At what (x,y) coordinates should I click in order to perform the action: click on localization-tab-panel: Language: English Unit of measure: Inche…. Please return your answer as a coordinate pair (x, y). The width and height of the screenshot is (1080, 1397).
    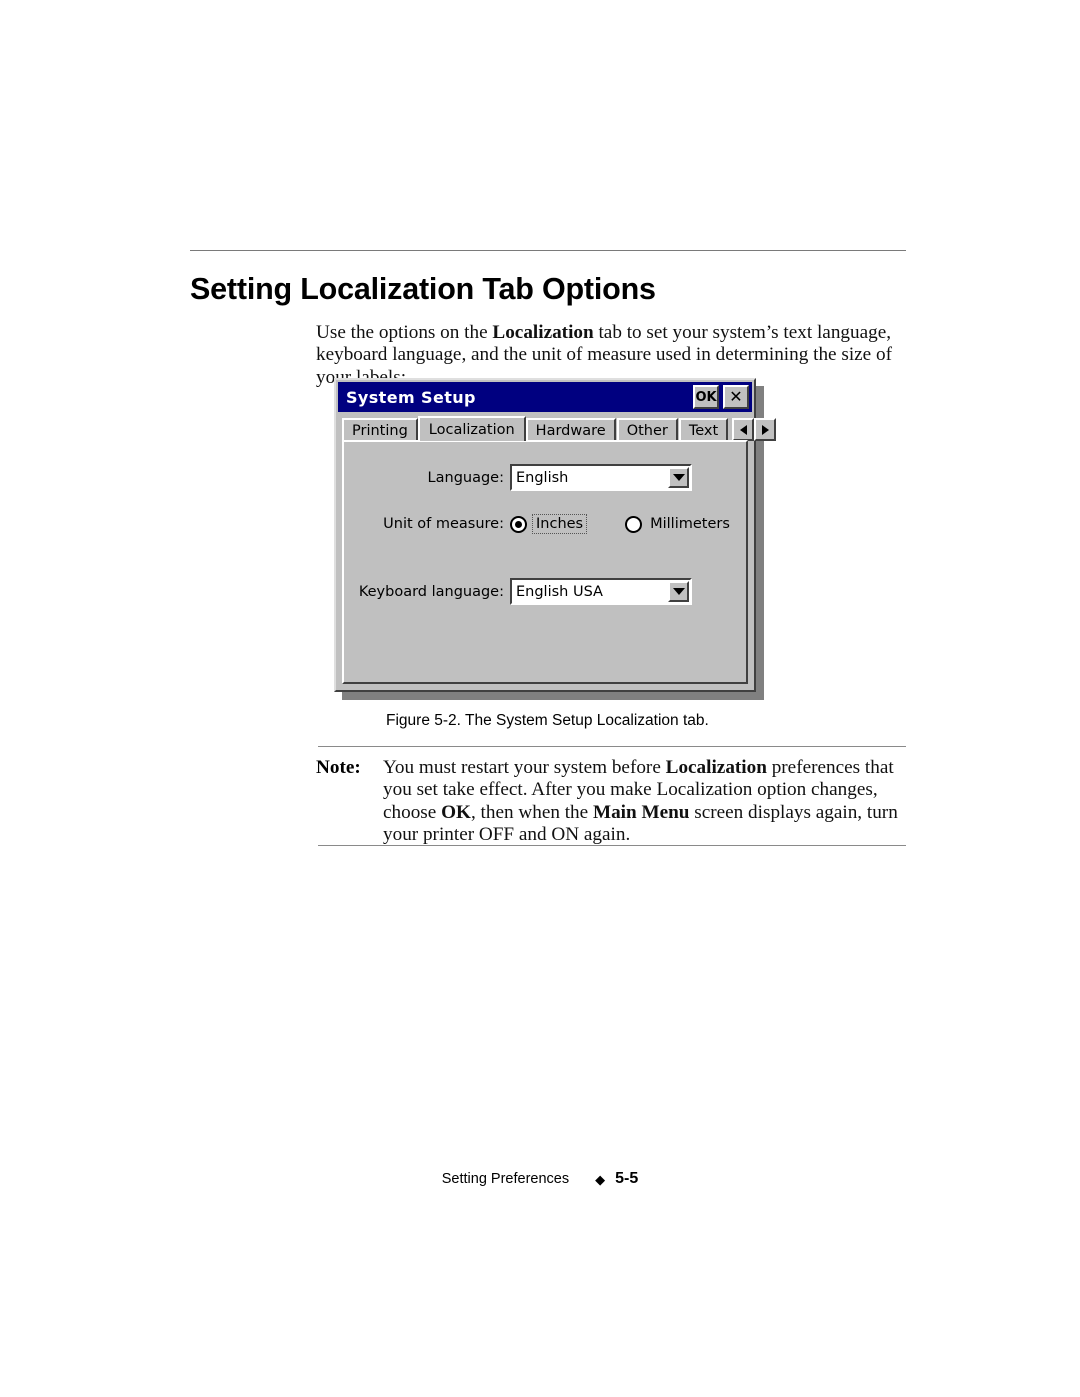
    Looking at the image, I should click on (545, 562).